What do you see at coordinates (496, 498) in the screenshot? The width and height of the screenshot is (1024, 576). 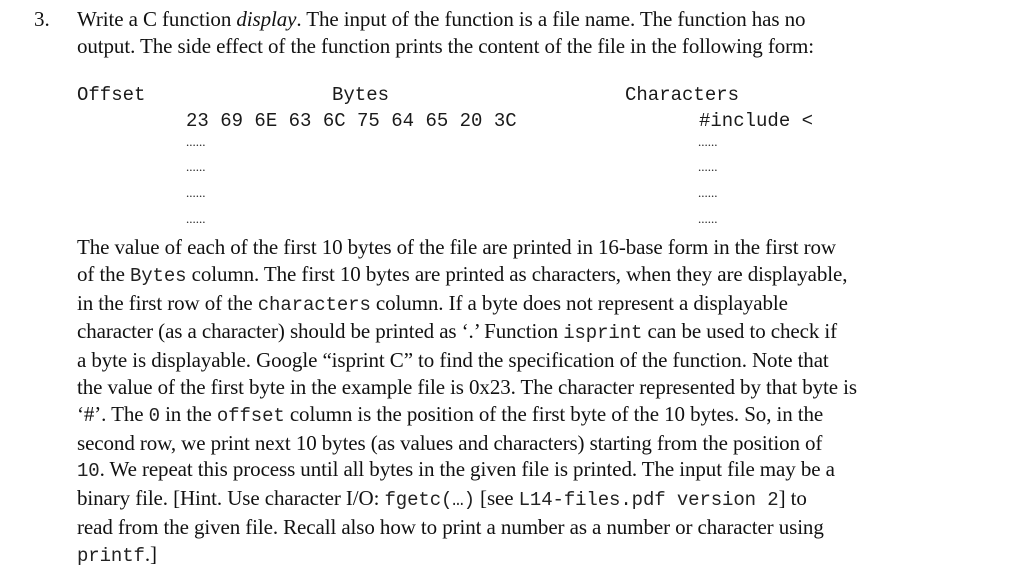 I see `text: [see` at bounding box center [496, 498].